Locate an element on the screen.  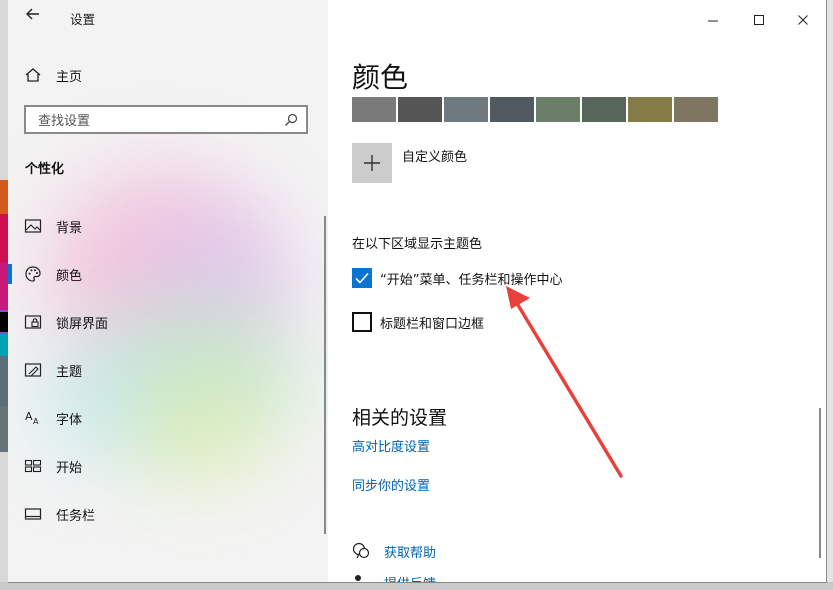
sidebar-item-start: 开始 is located at coordinates (168, 466).